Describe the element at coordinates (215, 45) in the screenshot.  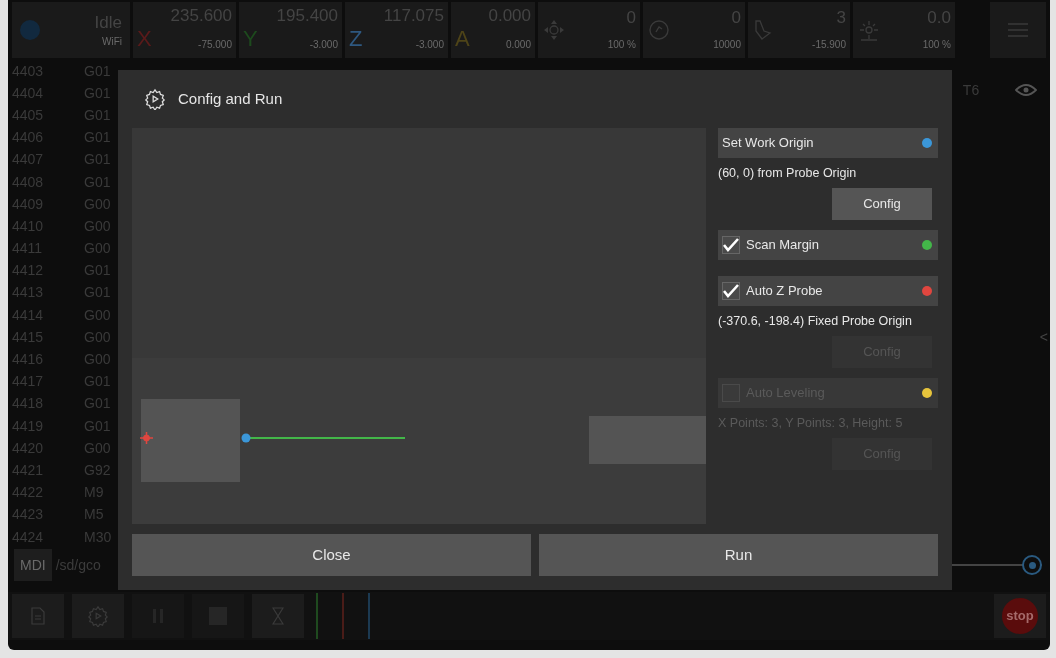
I see `axis-offset: -75.000` at that location.